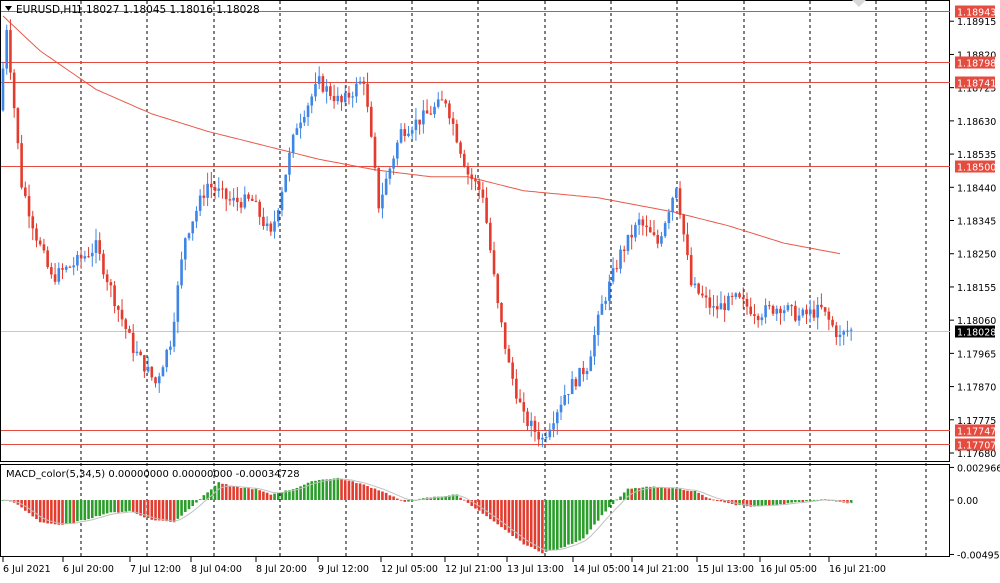 This screenshot has height=583, width=1000. Describe the element at coordinates (976, 84) in the screenshot. I see `level-tag-label: 1.18741` at that location.